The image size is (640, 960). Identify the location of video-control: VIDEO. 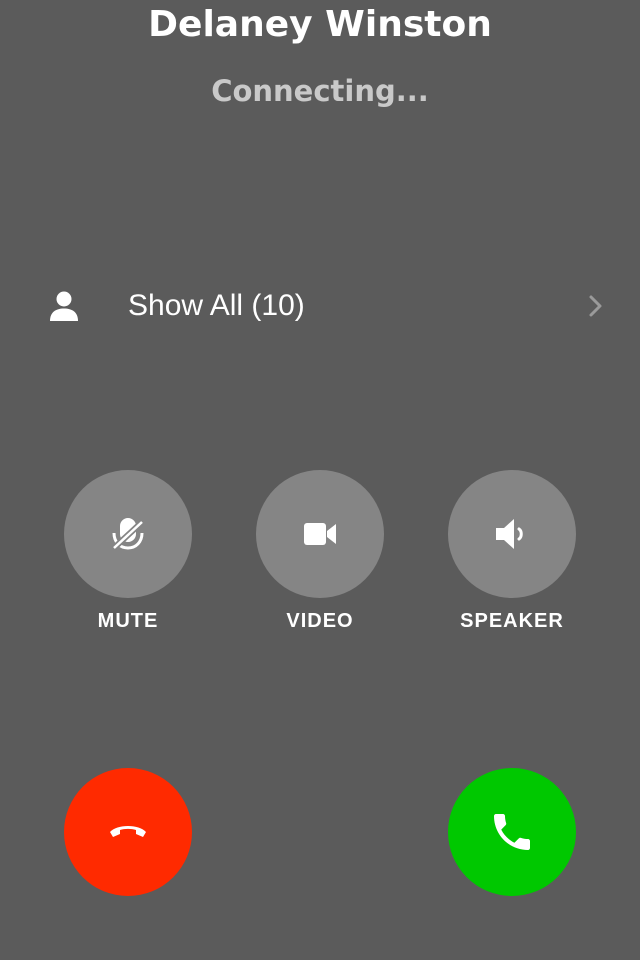
(320, 551).